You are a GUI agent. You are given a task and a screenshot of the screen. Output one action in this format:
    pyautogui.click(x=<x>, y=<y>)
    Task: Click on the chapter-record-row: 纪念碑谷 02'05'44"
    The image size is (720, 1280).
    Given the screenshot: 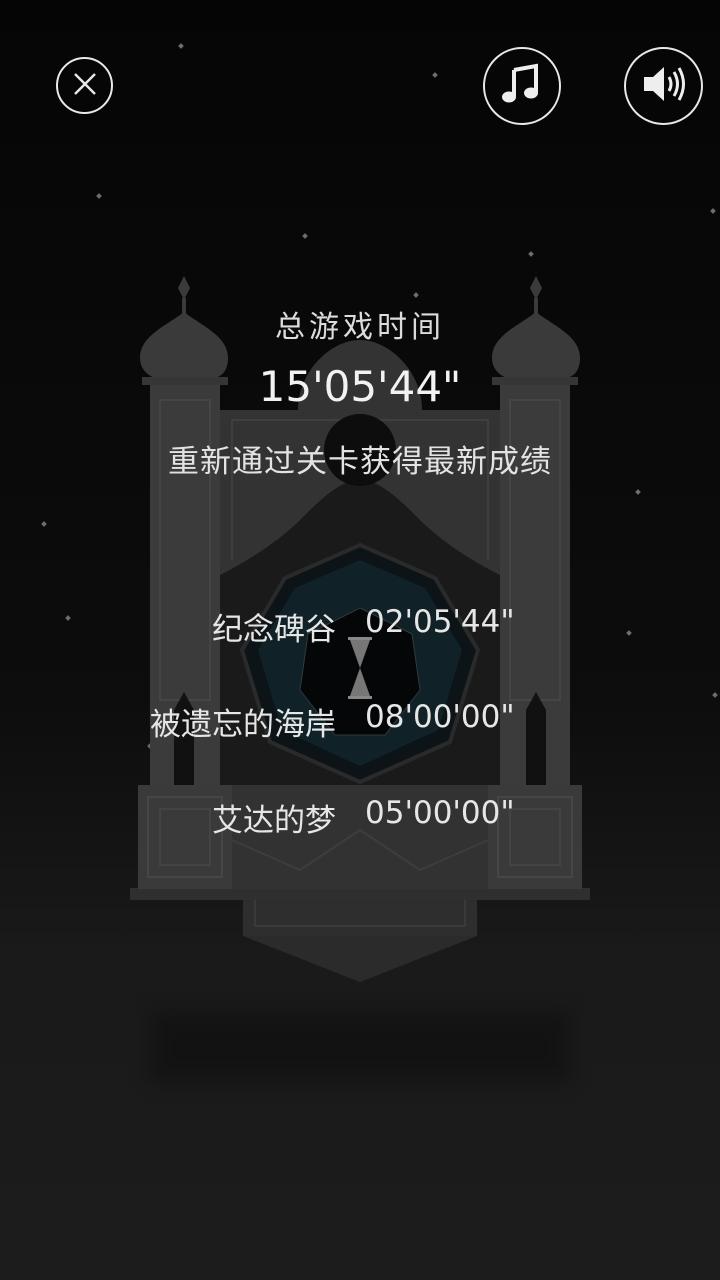 What is the action you would take?
    pyautogui.click(x=360, y=626)
    